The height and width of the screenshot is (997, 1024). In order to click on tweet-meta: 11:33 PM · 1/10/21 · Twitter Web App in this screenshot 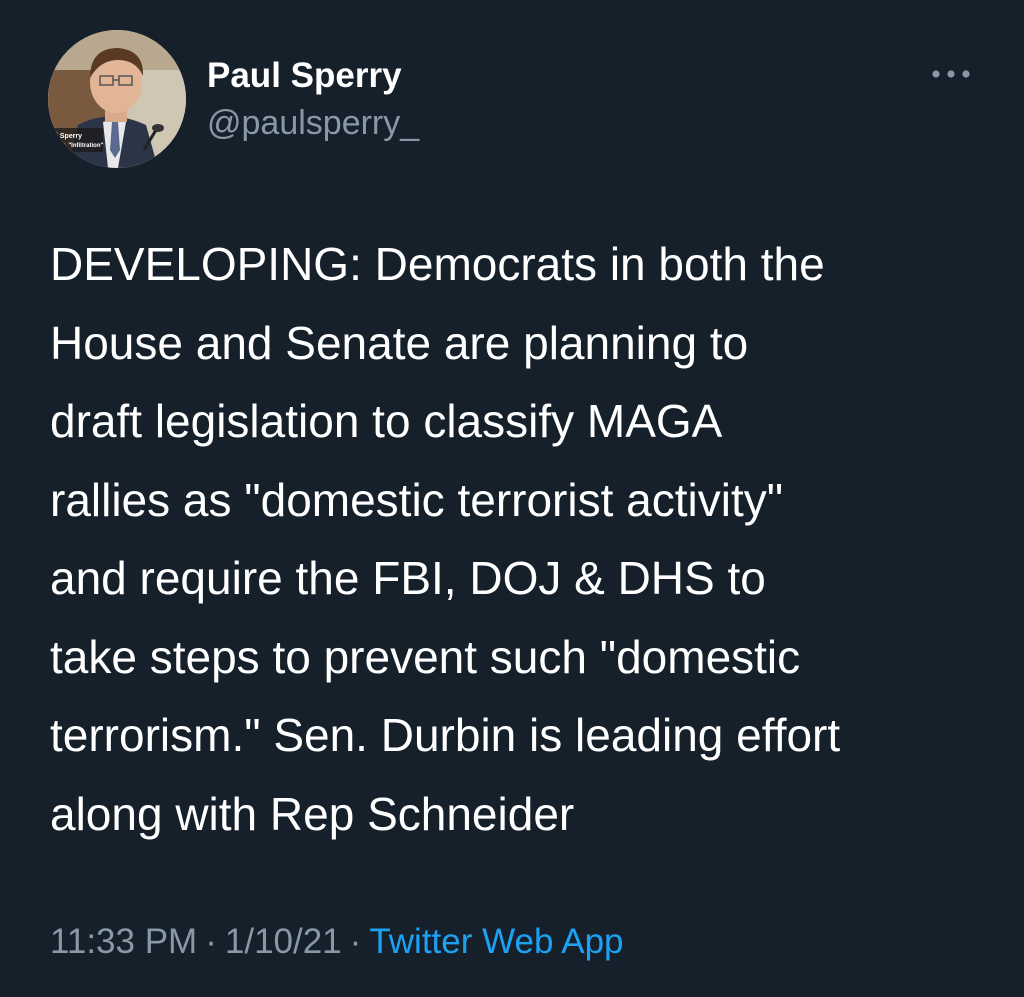, I will do `click(337, 942)`.